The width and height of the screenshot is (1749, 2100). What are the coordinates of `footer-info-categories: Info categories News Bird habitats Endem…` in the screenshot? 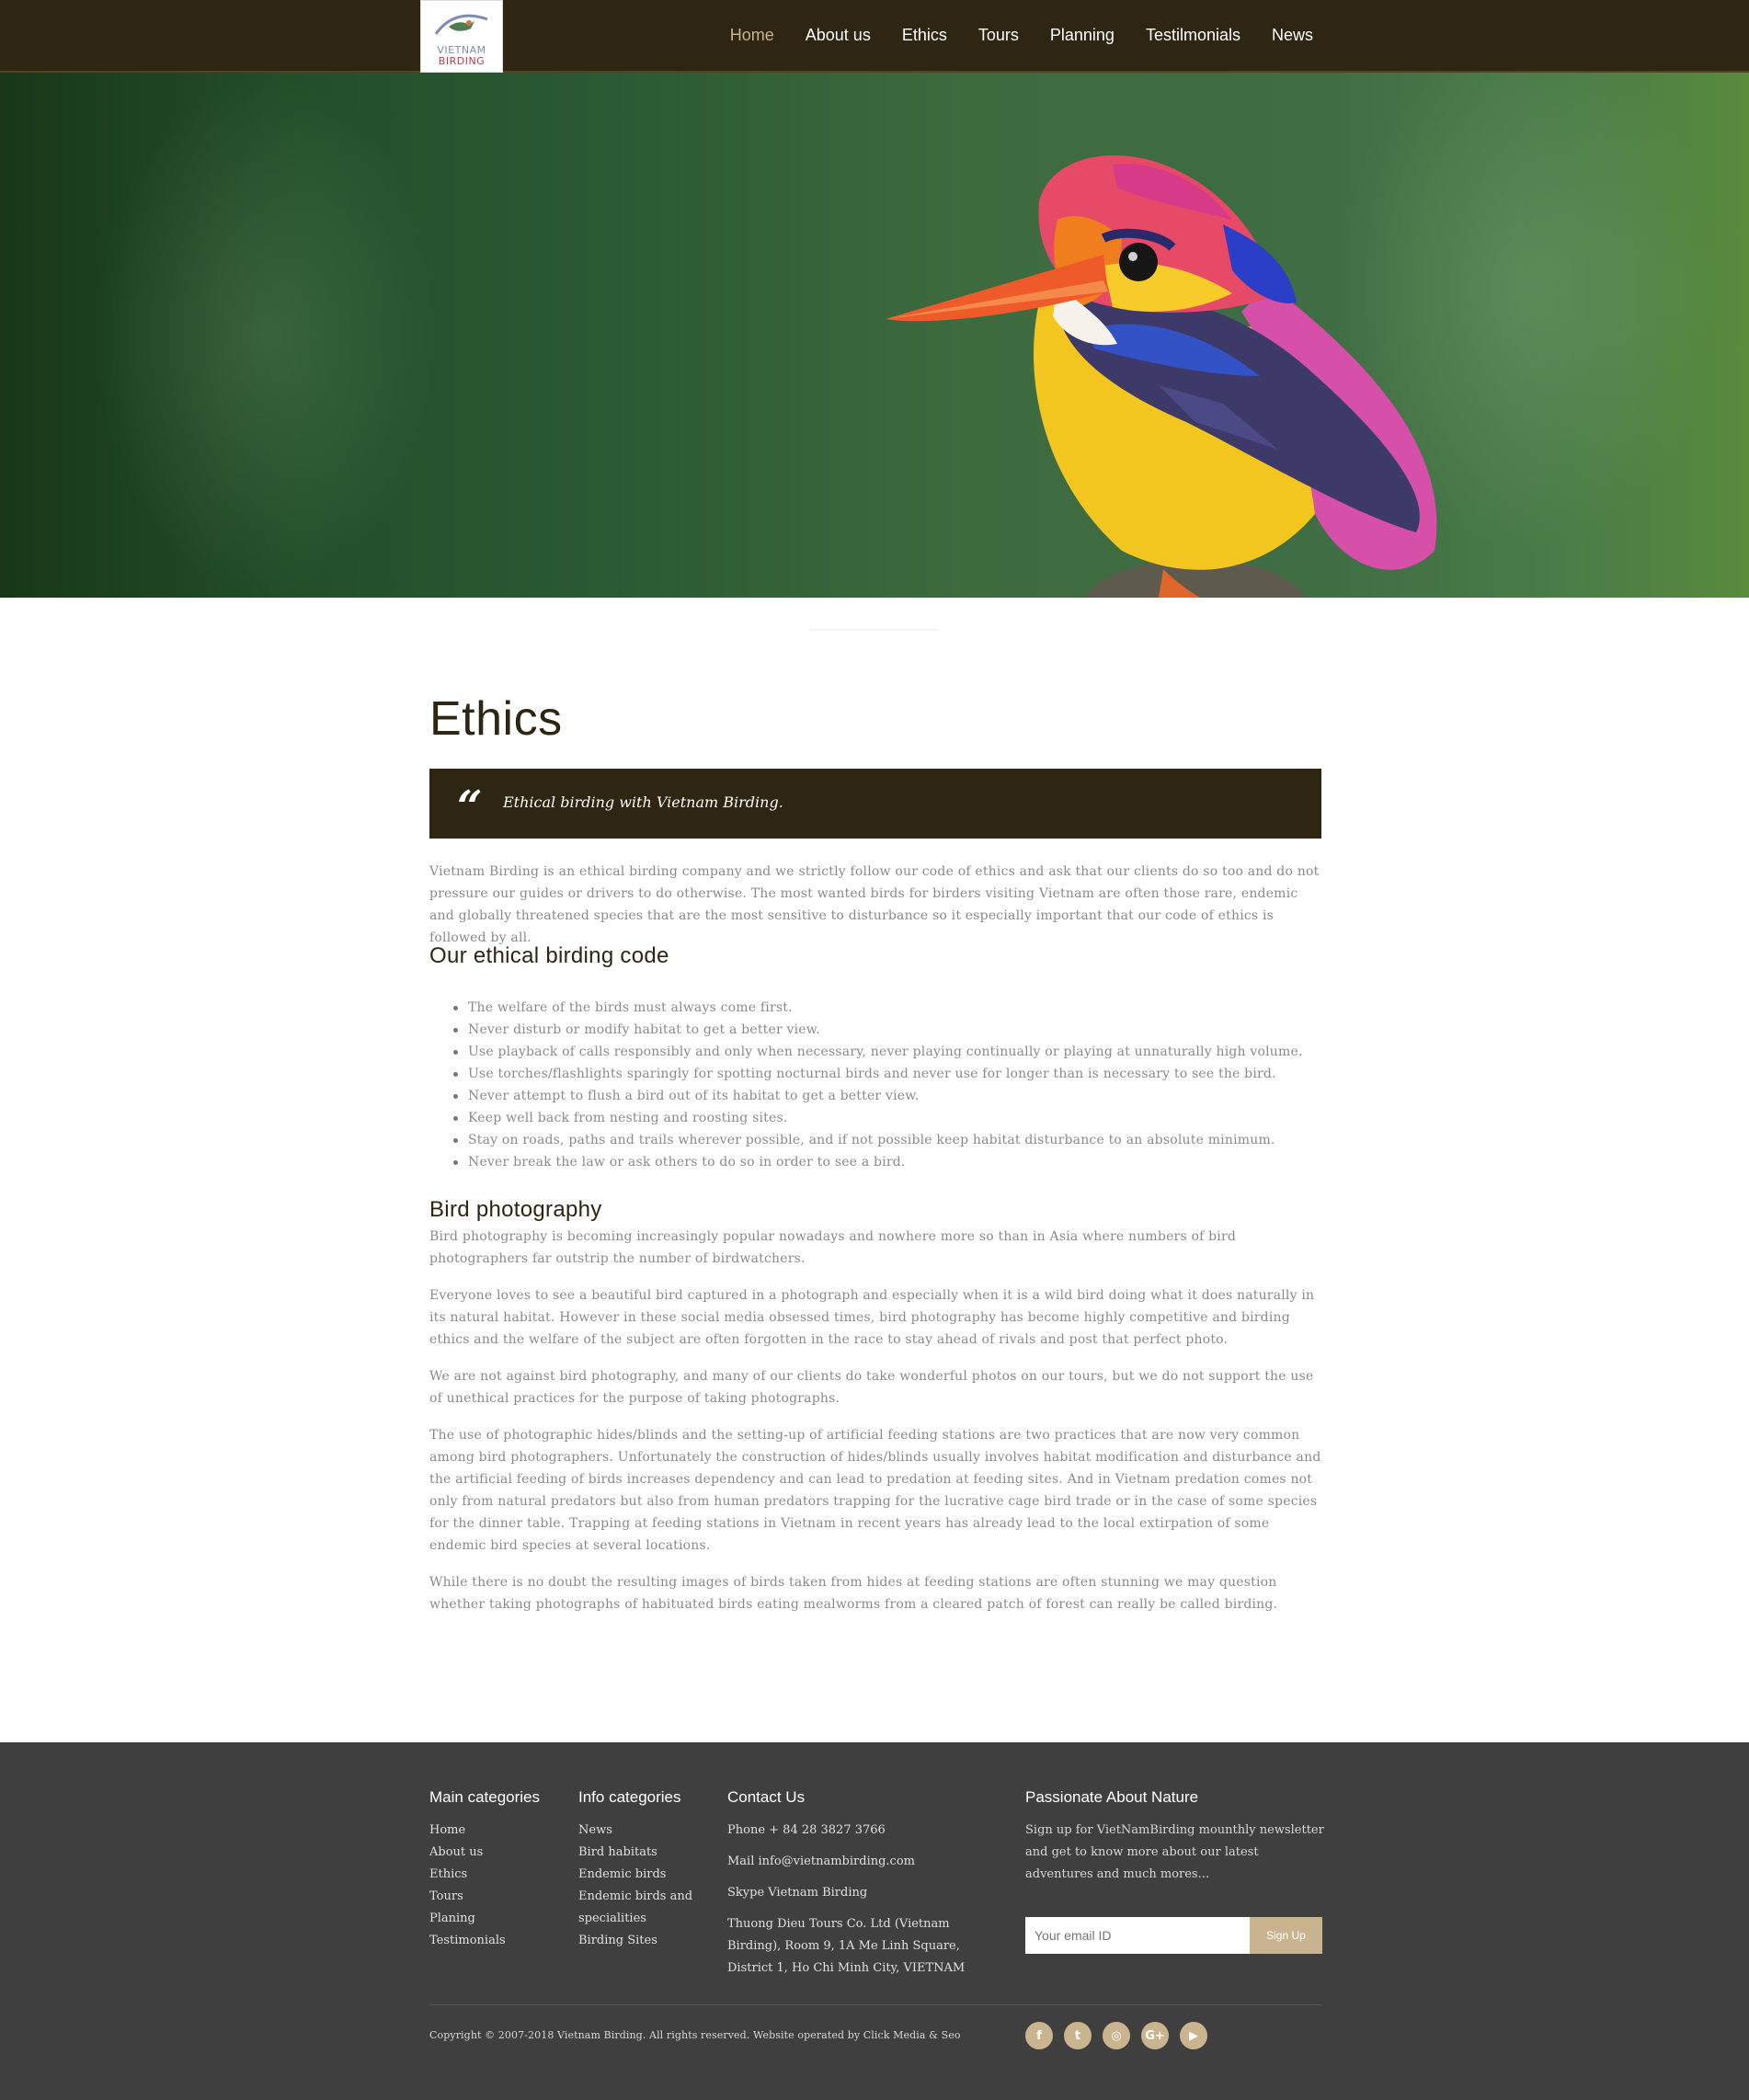 It's located at (638, 1870).